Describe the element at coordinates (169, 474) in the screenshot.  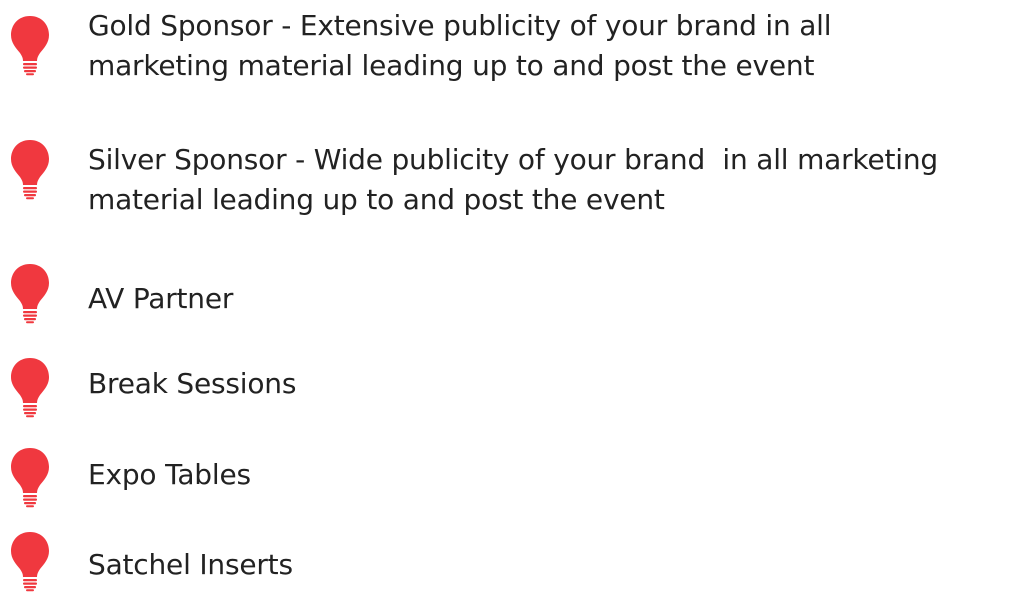
I see `list-item-label: Expo Tables` at that location.